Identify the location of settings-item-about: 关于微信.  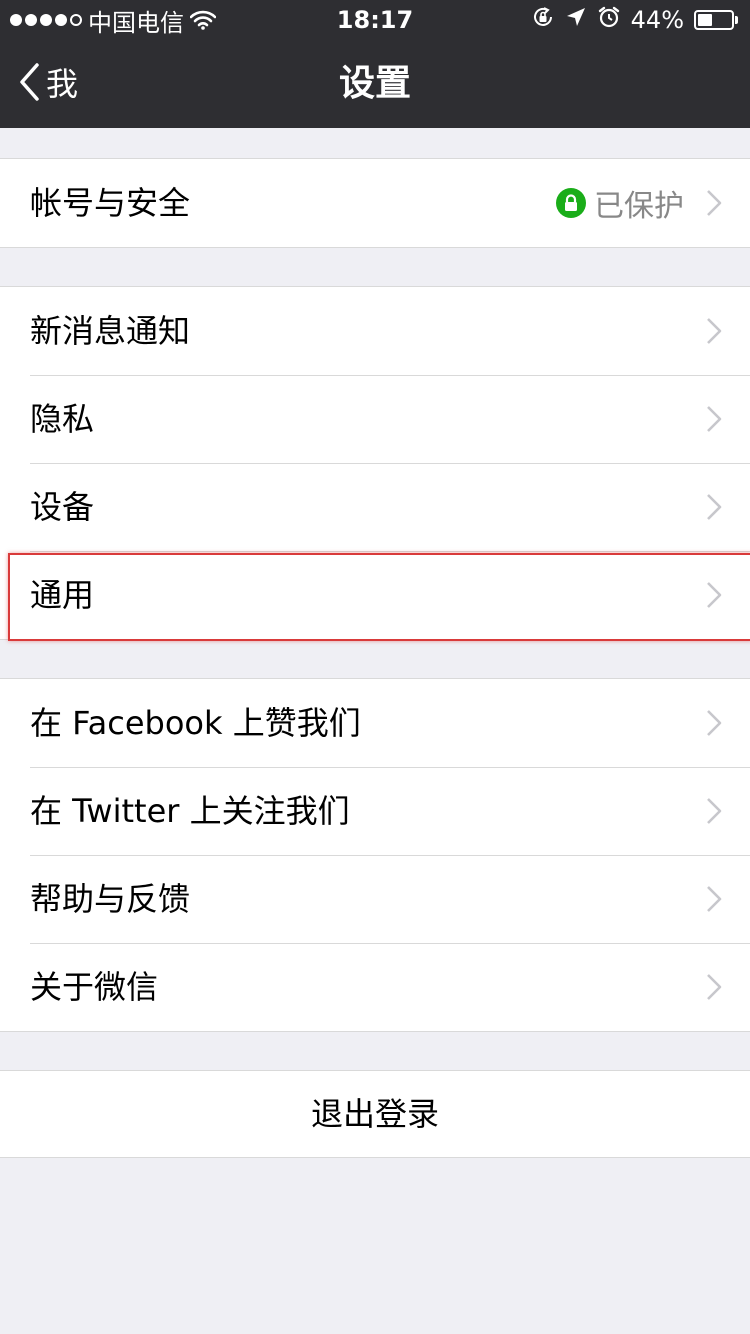
(375, 987).